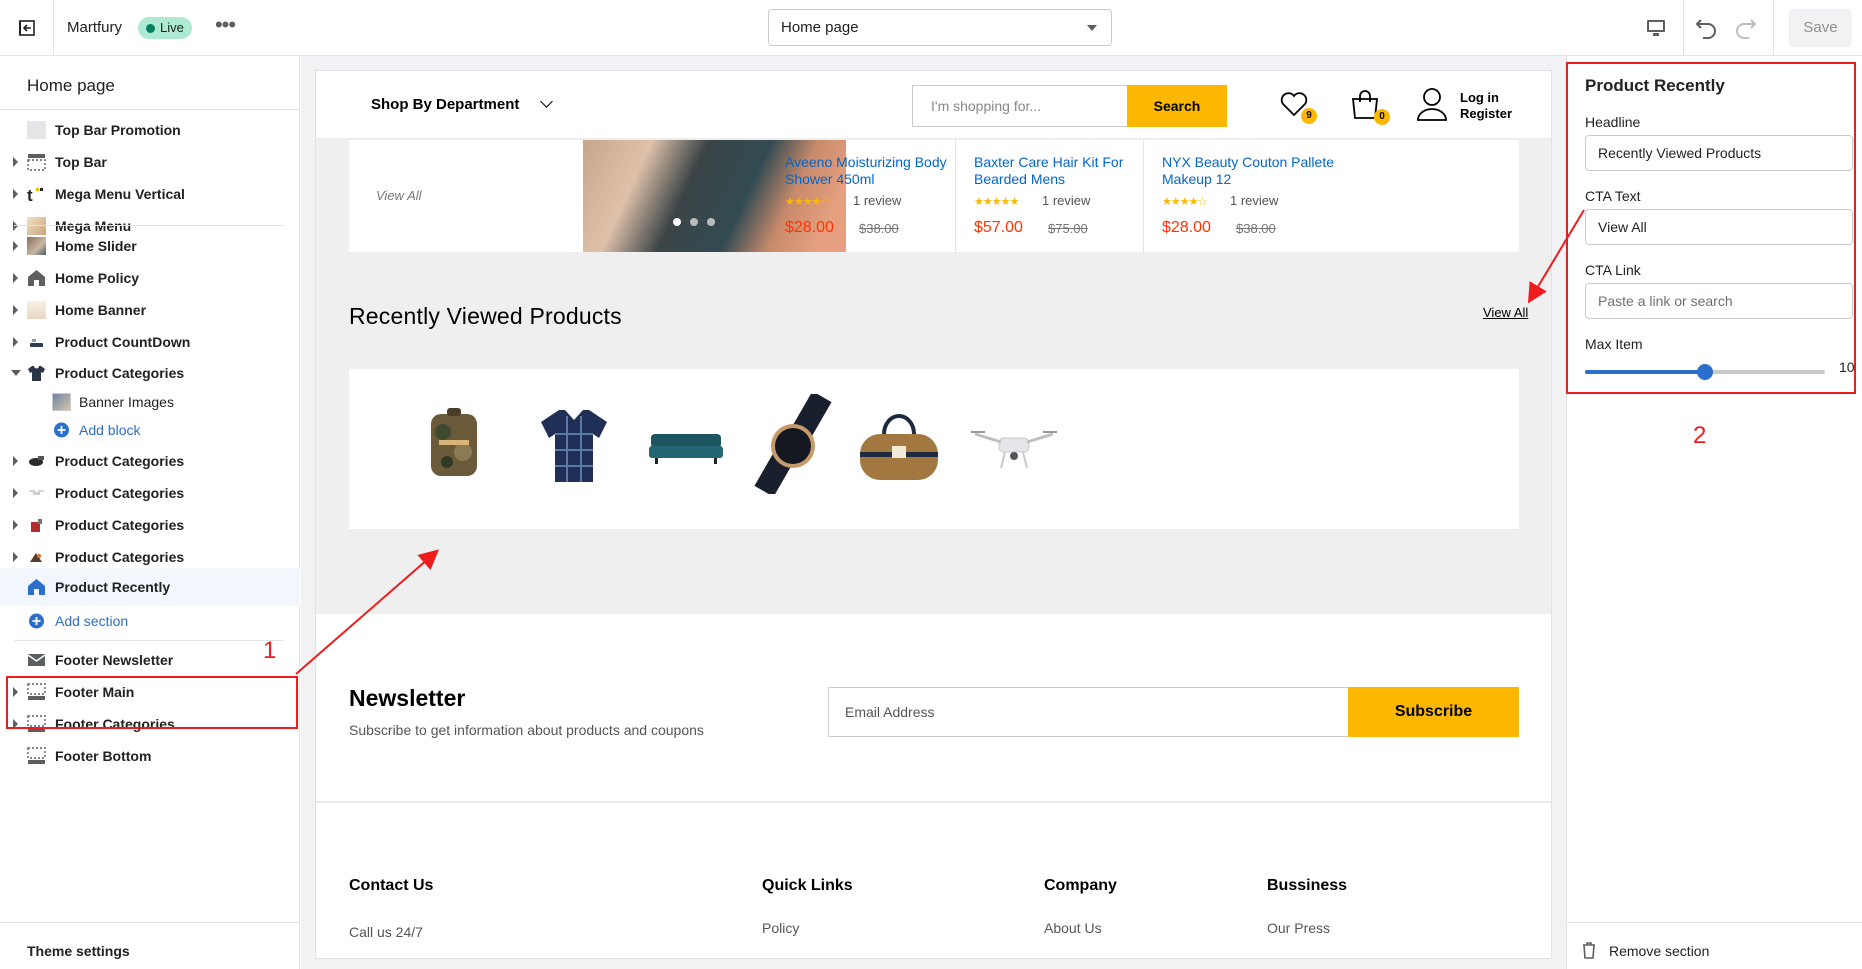 The image size is (1862, 969). What do you see at coordinates (150, 246) in the screenshot?
I see `sidebar-item-home-slider: Home Slider` at bounding box center [150, 246].